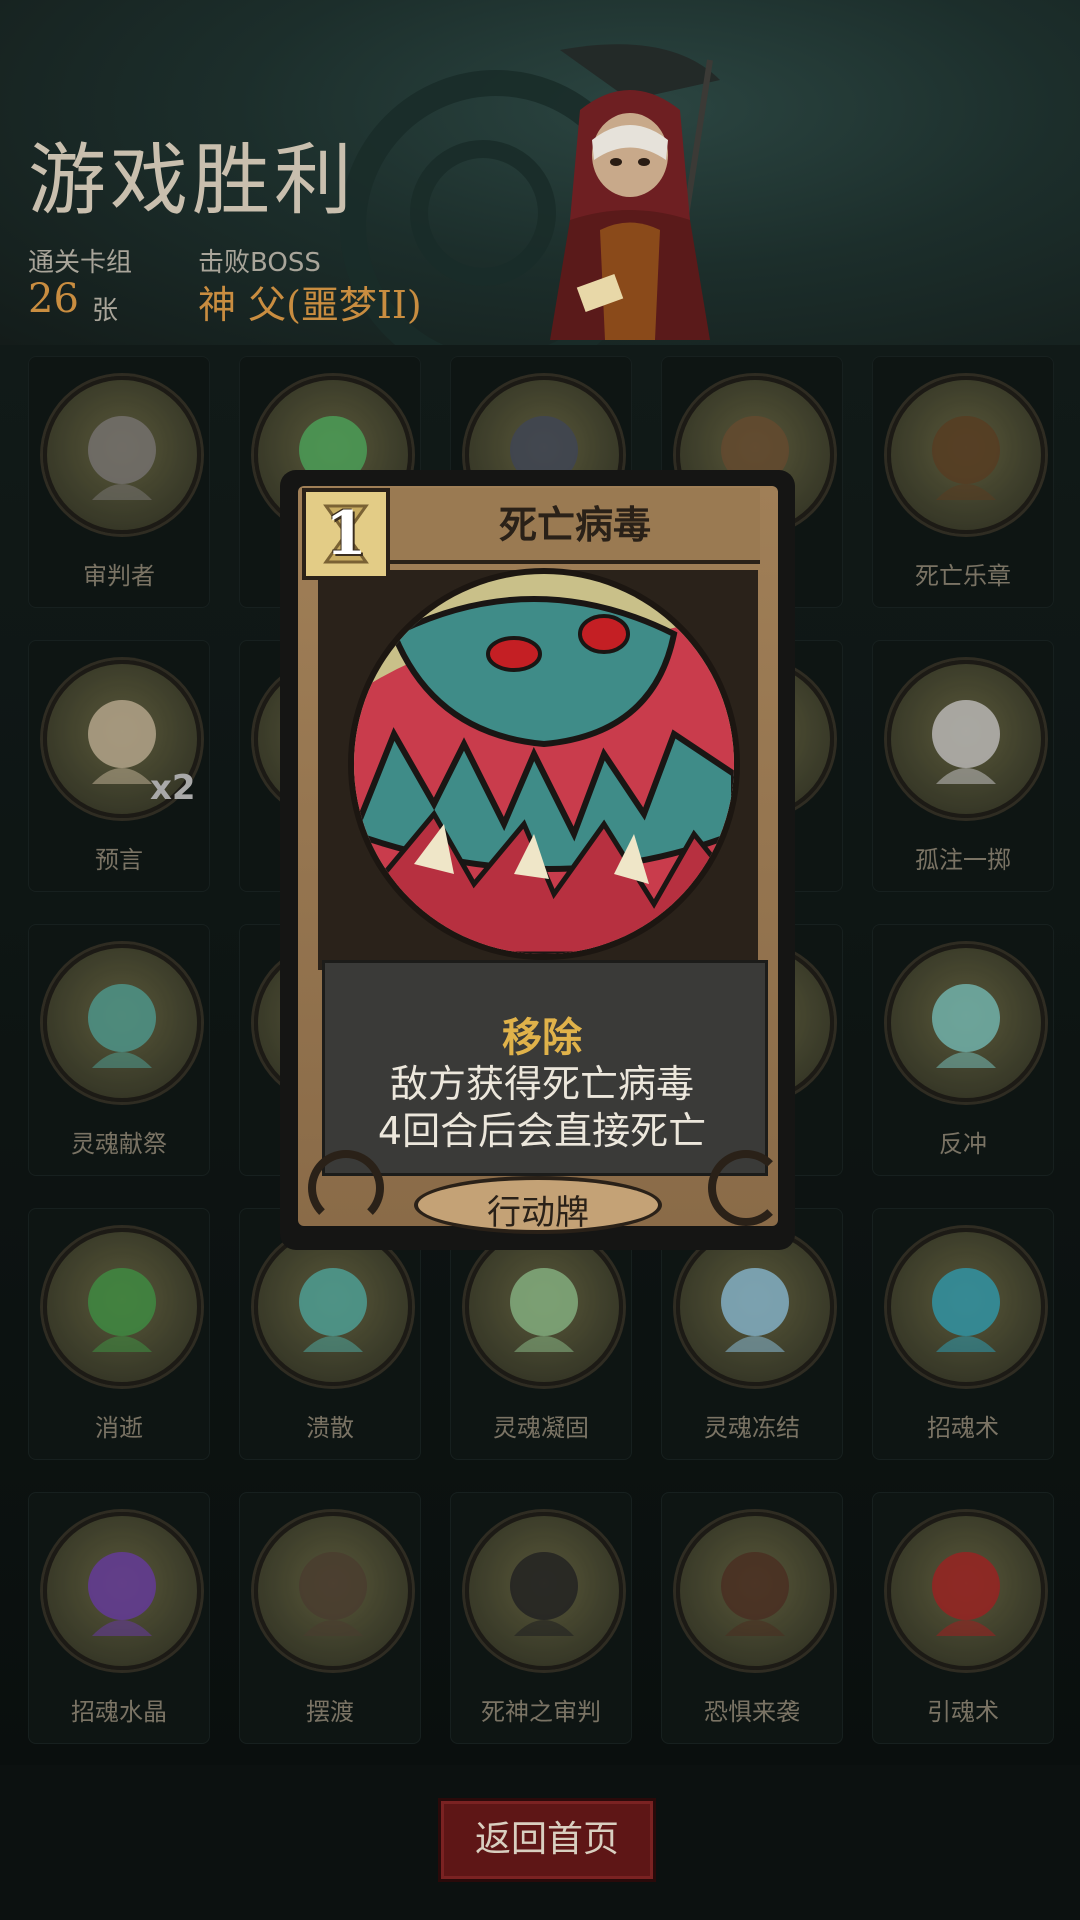  I want to click on deck-card-20: 招魂术, so click(963, 1334).